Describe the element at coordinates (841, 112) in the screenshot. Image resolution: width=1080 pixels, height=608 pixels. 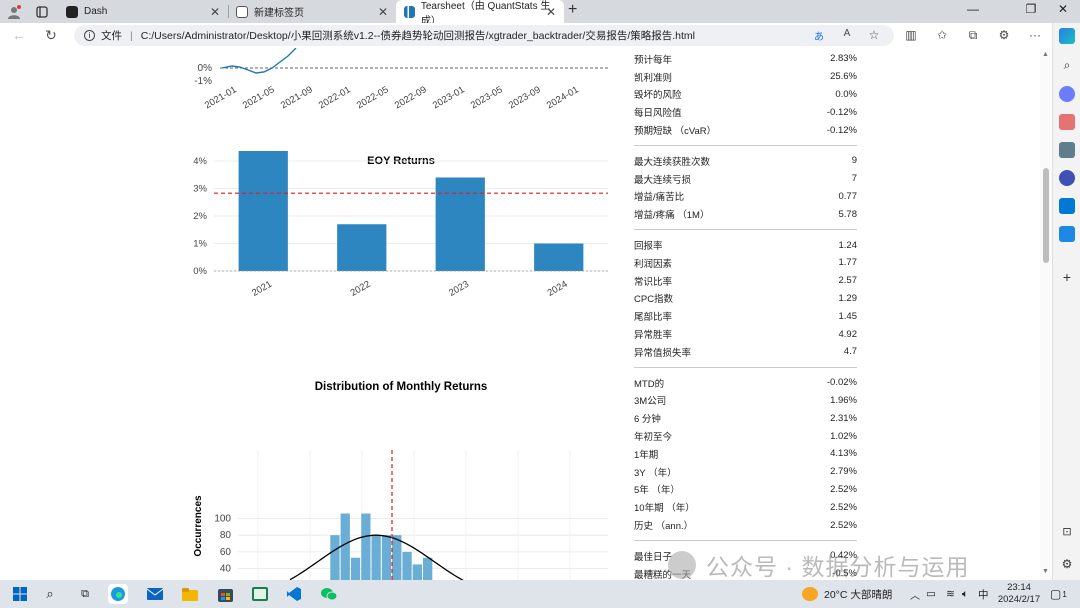
I see `metric-value: -0.12%` at that location.